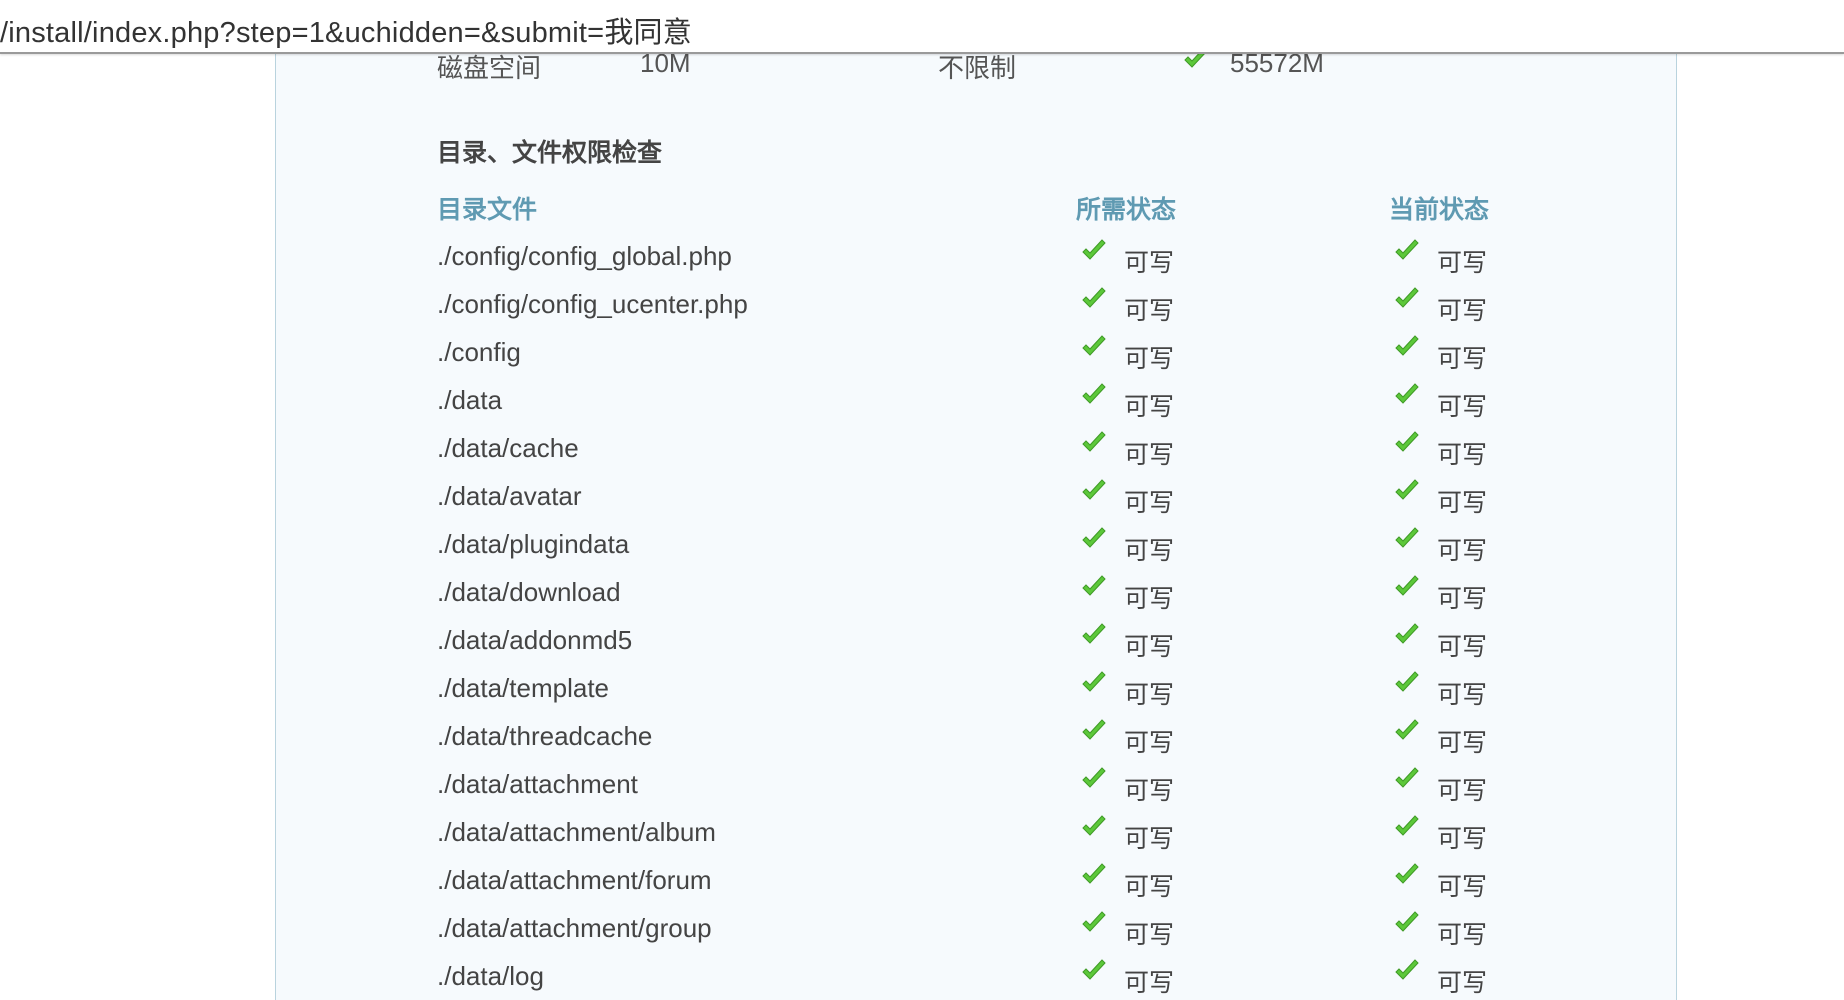  I want to click on permission-row: ./data/cache 可写 可写, so click(976, 451).